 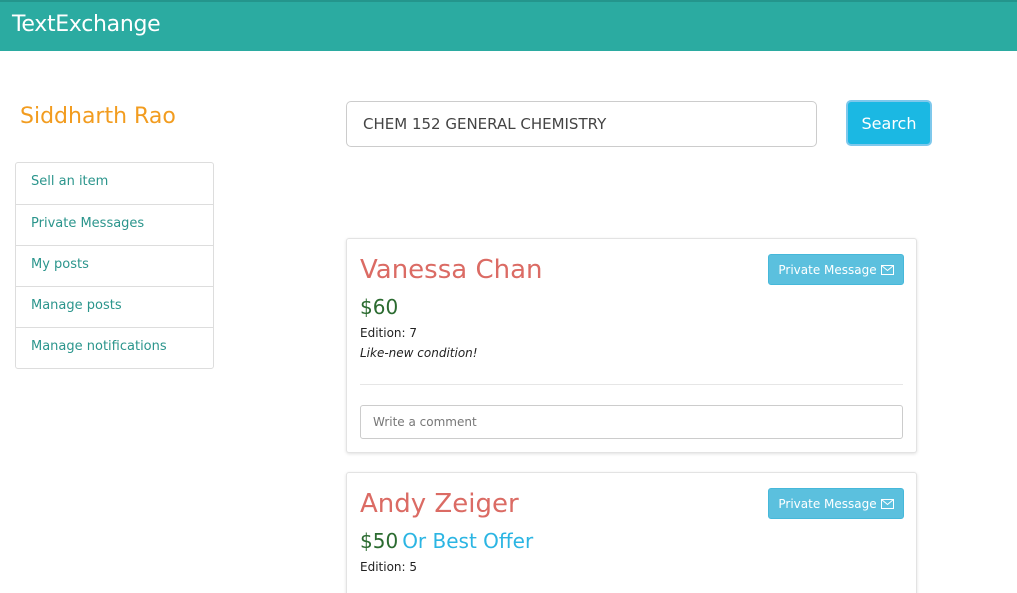 What do you see at coordinates (379, 541) in the screenshot?
I see `price: $50` at bounding box center [379, 541].